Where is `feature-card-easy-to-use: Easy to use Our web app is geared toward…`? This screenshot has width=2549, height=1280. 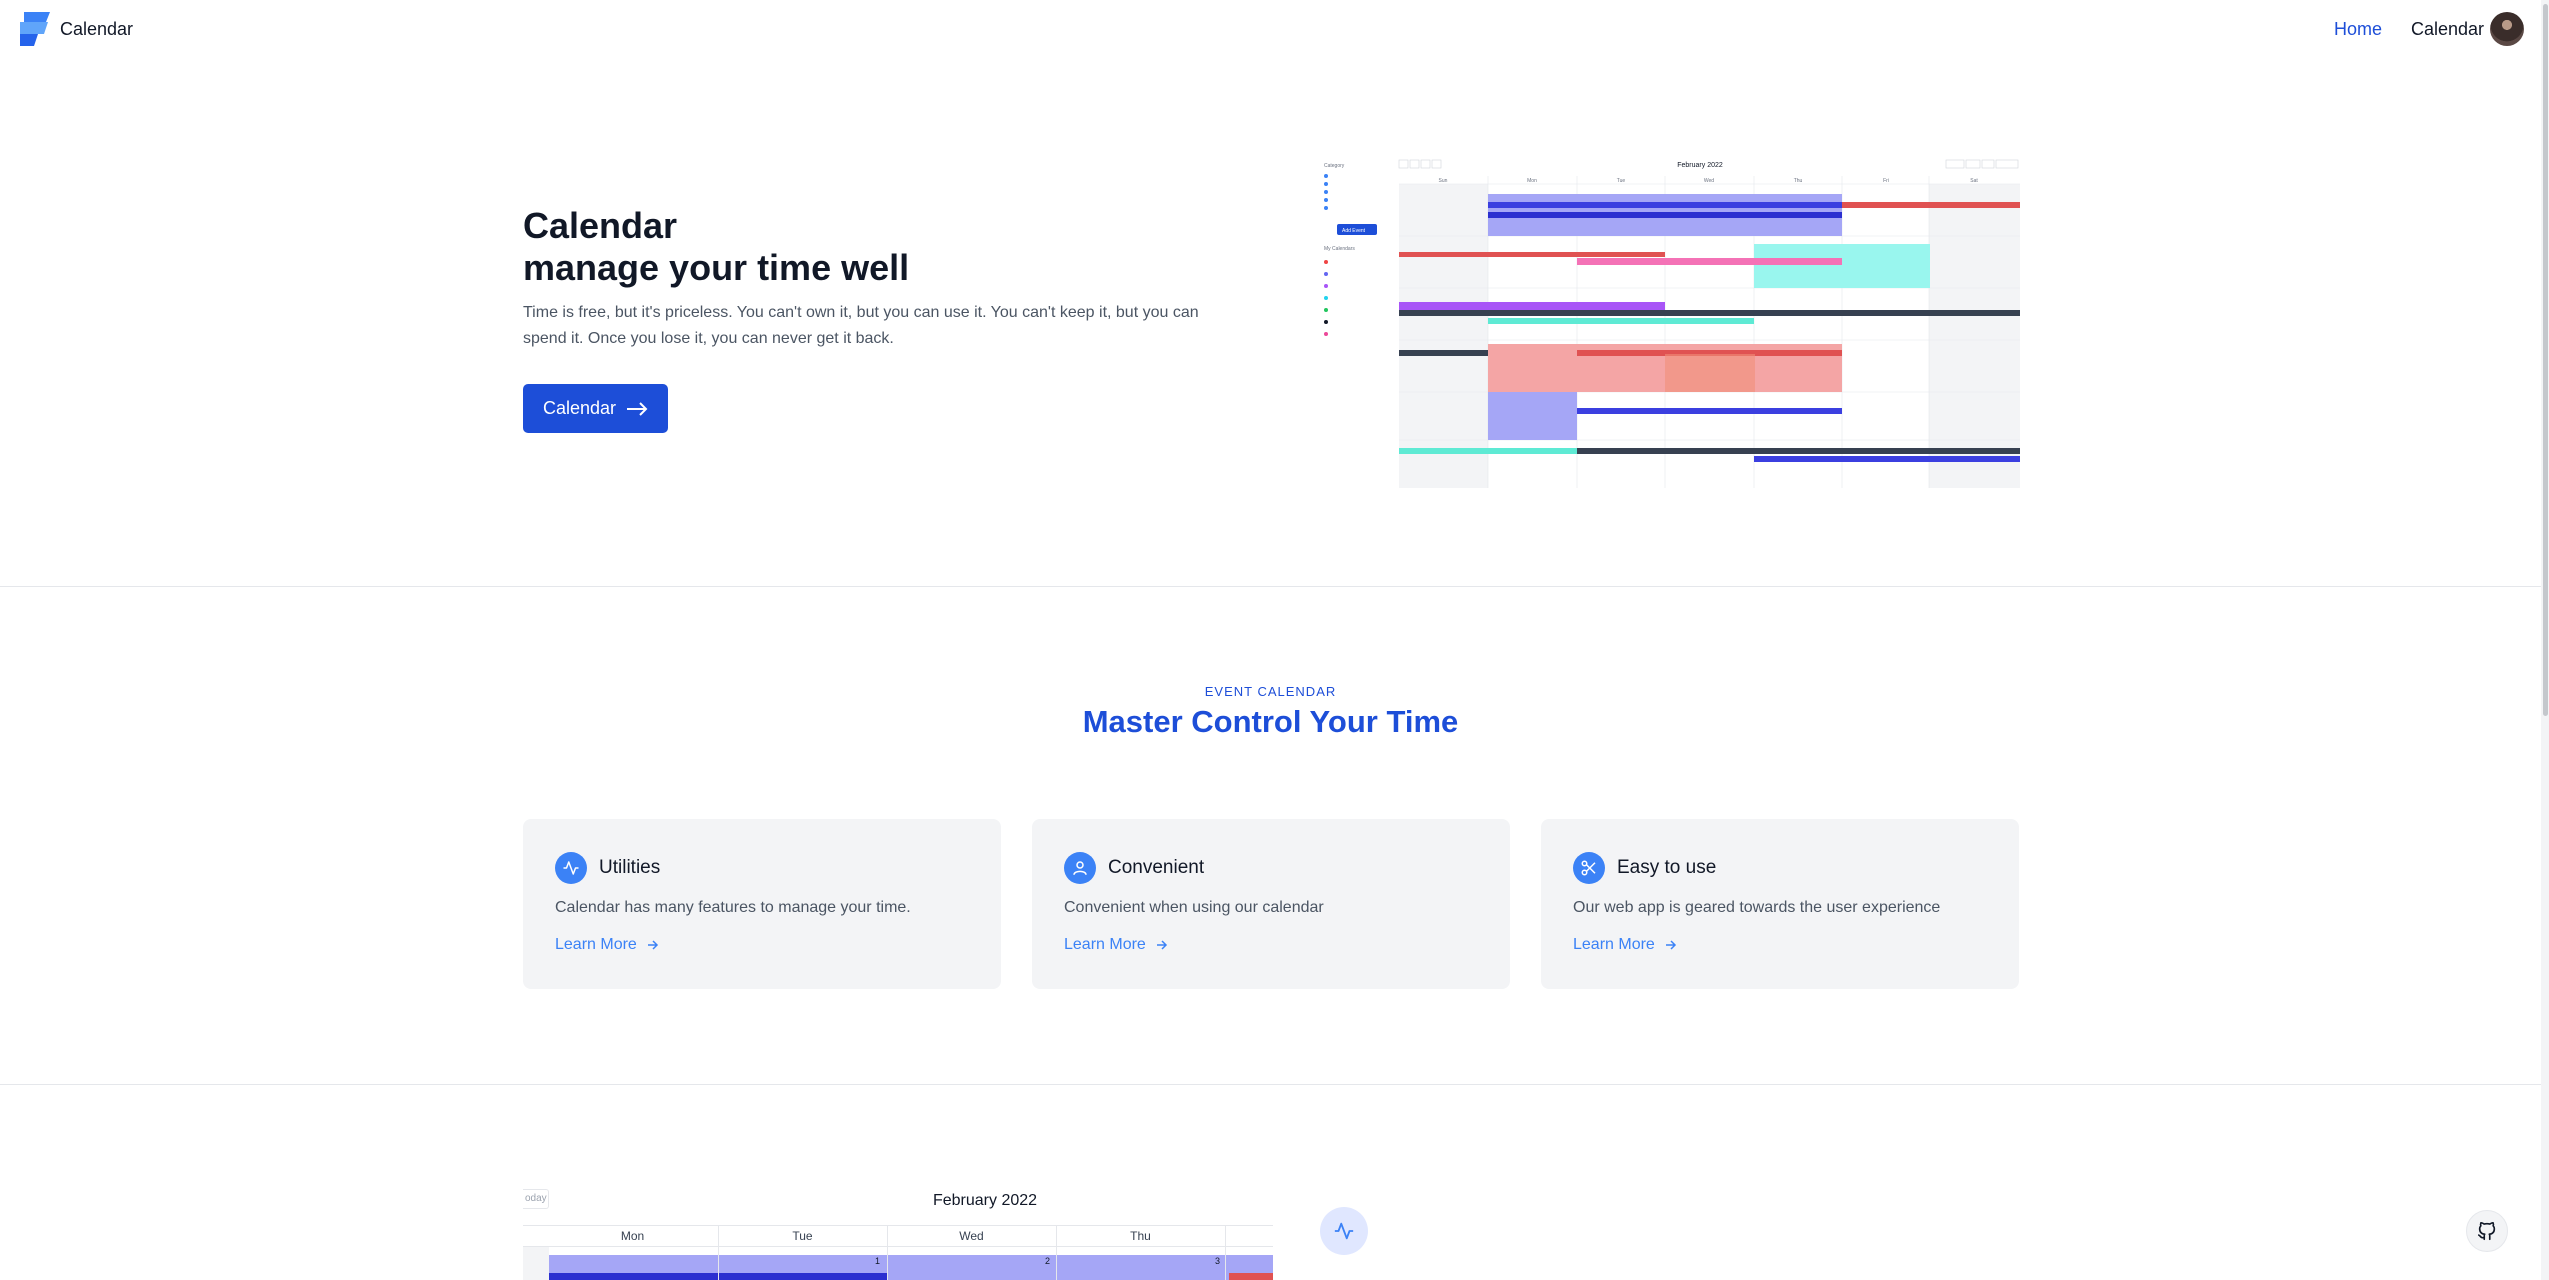
feature-card-easy-to-use: Easy to use Our web app is geared toward… is located at coordinates (1780, 904).